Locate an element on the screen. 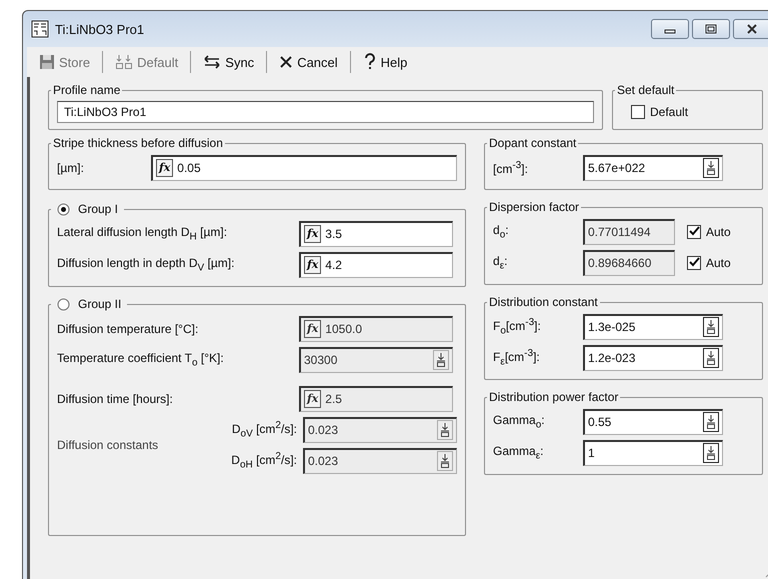 Image resolution: width=768 pixels, height=579 pixels. field-label: Temperature coefficient T$_{o}$ [°K]: is located at coordinates (141, 359).